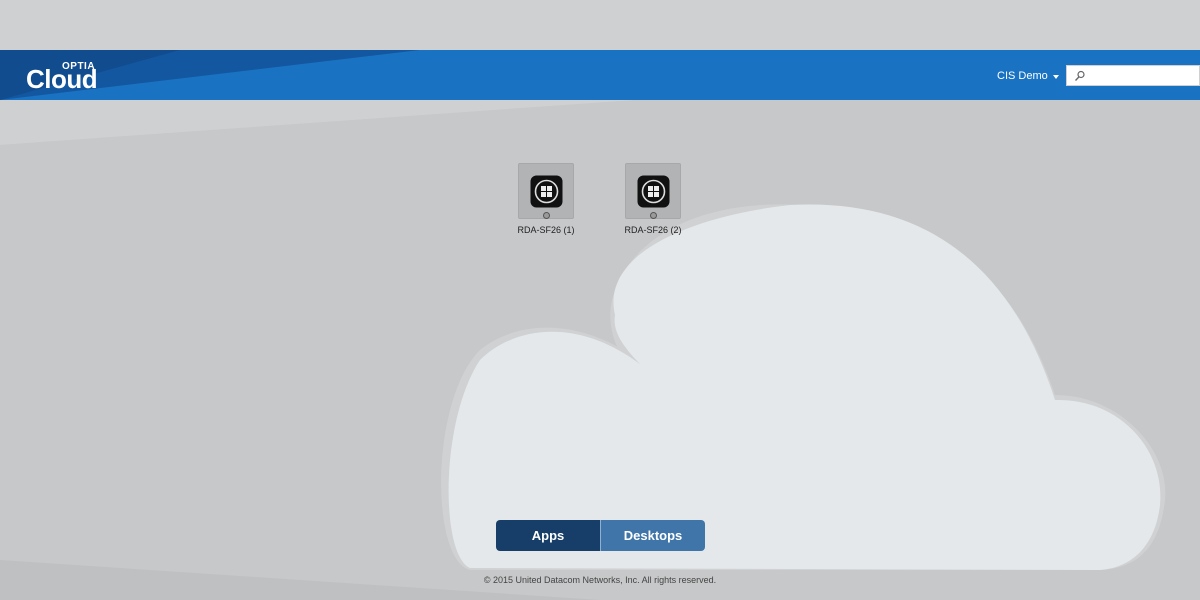  Describe the element at coordinates (62, 79) in the screenshot. I see `logo-cloud-text: Cloud` at that location.